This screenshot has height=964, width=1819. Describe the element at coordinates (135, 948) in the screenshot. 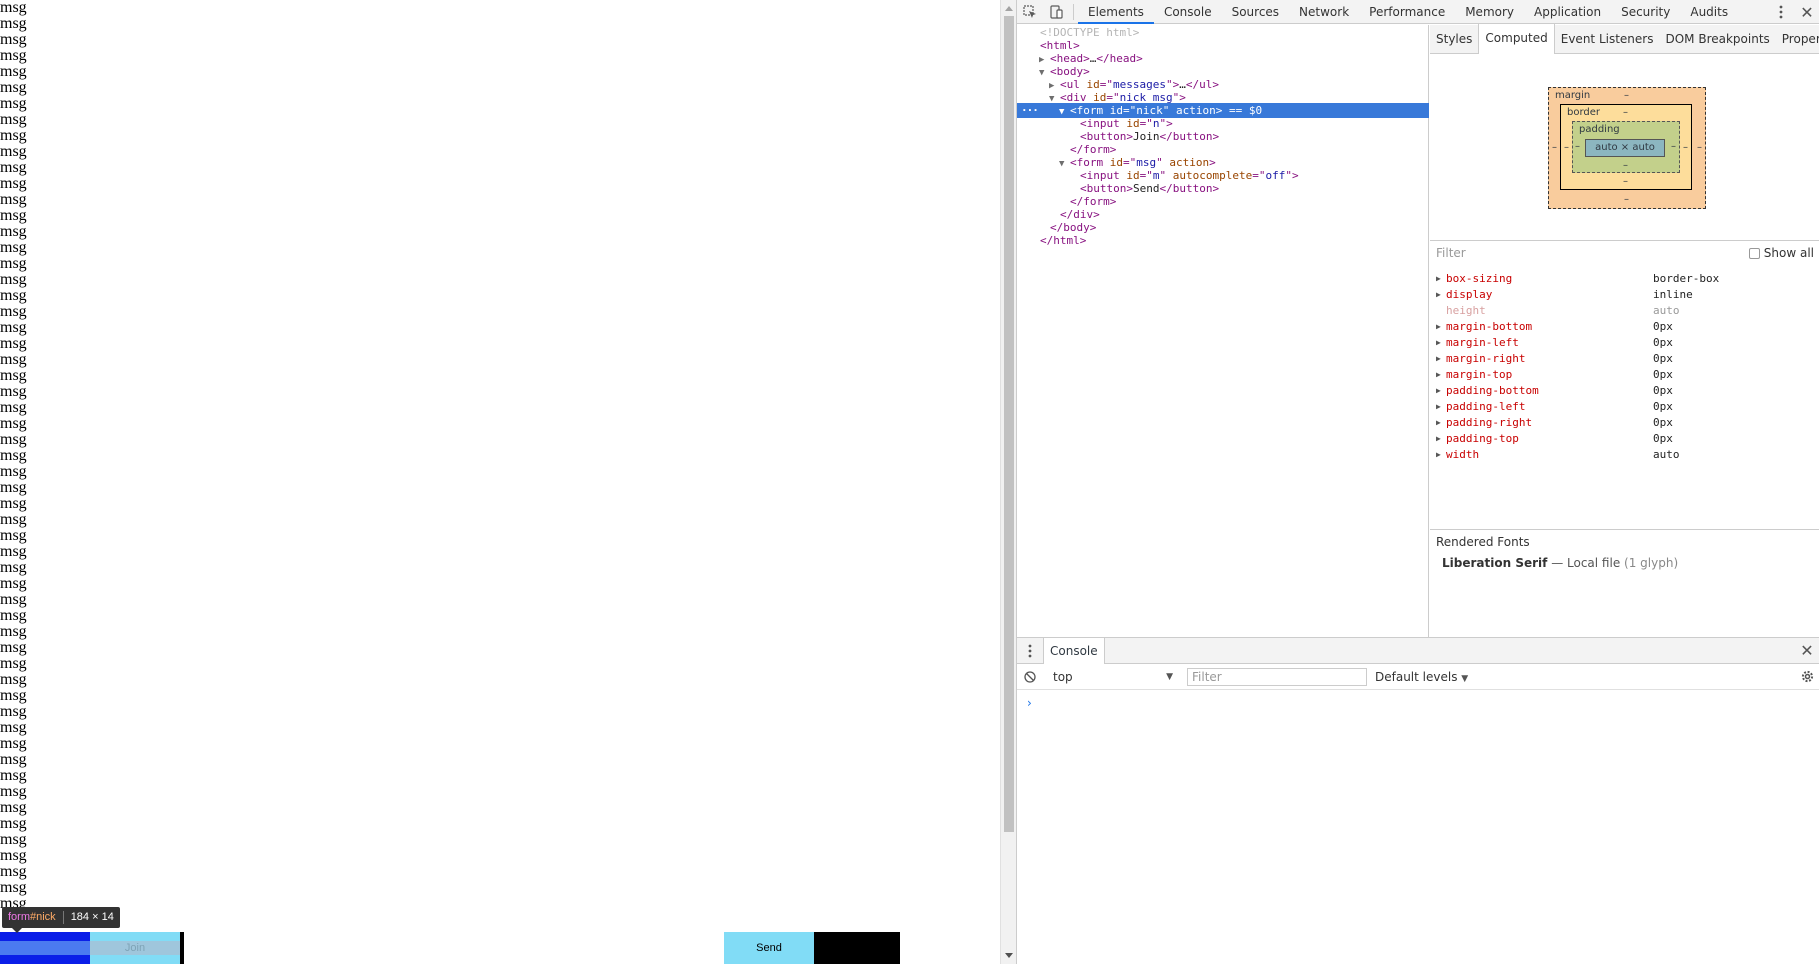

I see `join-button: Join` at that location.